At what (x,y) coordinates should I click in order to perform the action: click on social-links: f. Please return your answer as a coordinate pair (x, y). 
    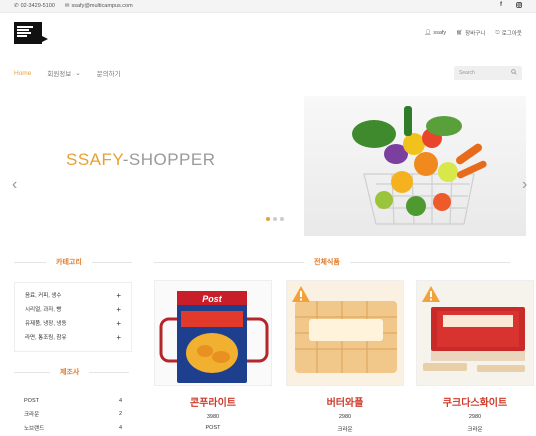
    Looking at the image, I should click on (511, 6).